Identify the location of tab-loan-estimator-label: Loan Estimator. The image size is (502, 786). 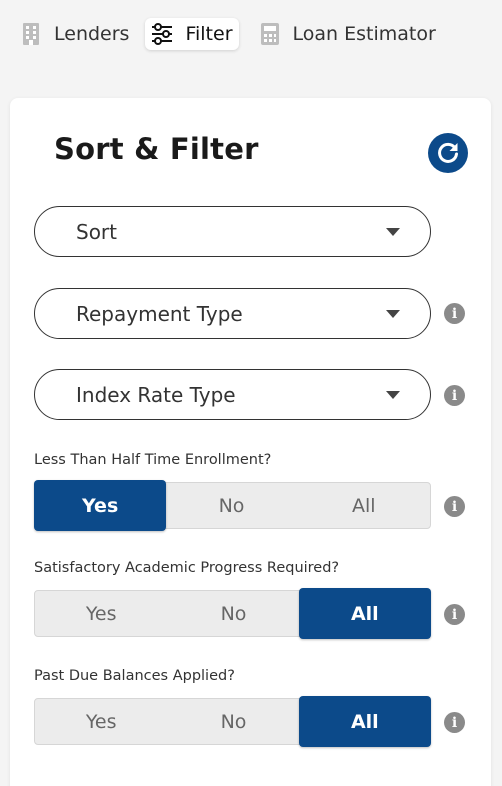
(364, 34).